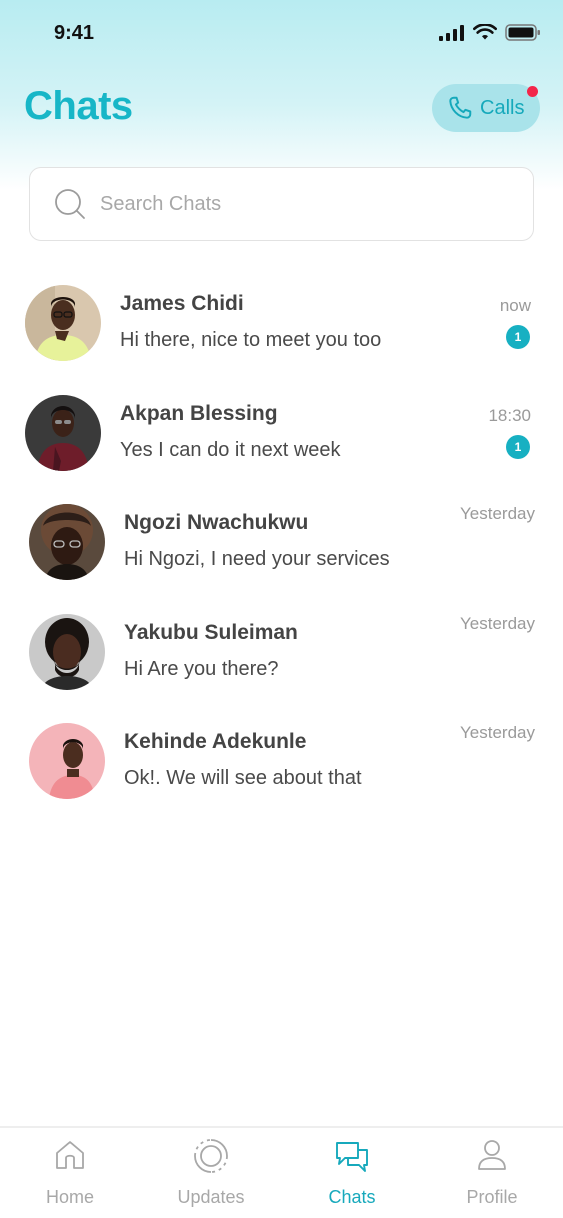  I want to click on message-preview: Hi Are you there?, so click(201, 668).